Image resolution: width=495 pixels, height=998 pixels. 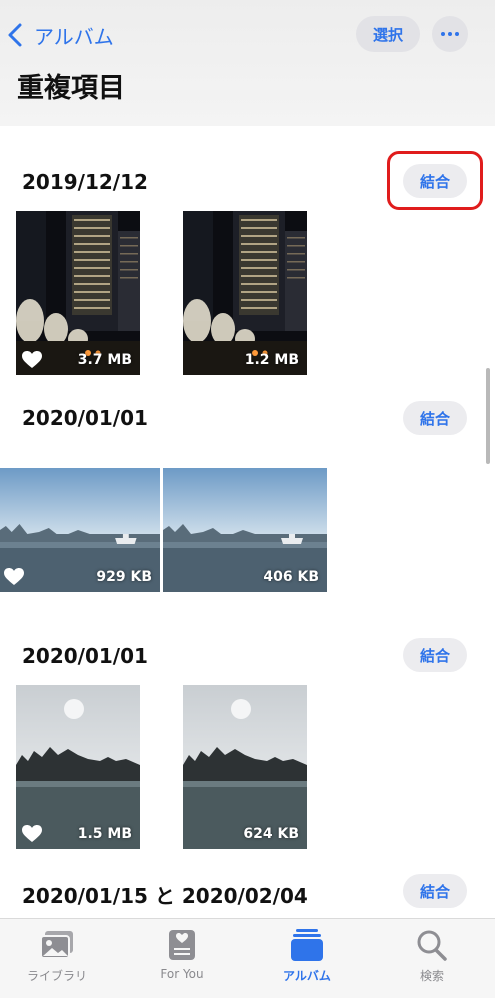 I want to click on page-title: 重複項目, so click(x=71, y=88).